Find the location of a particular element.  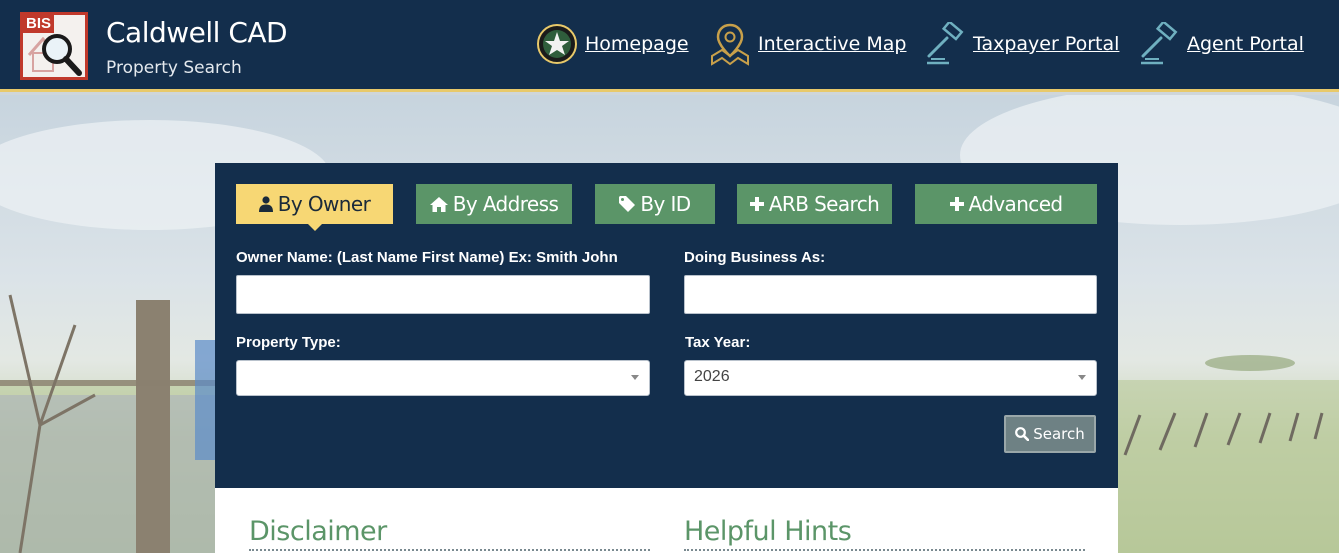

logo-badge: BIS is located at coordinates (39, 24).